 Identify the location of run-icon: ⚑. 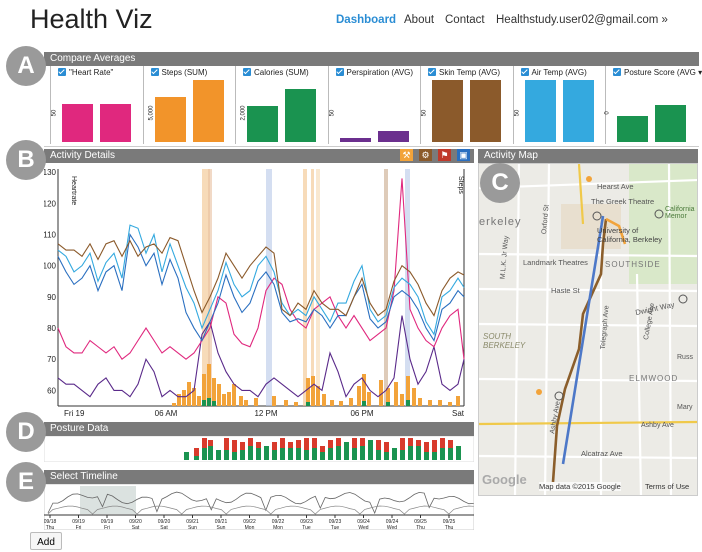
(444, 155).